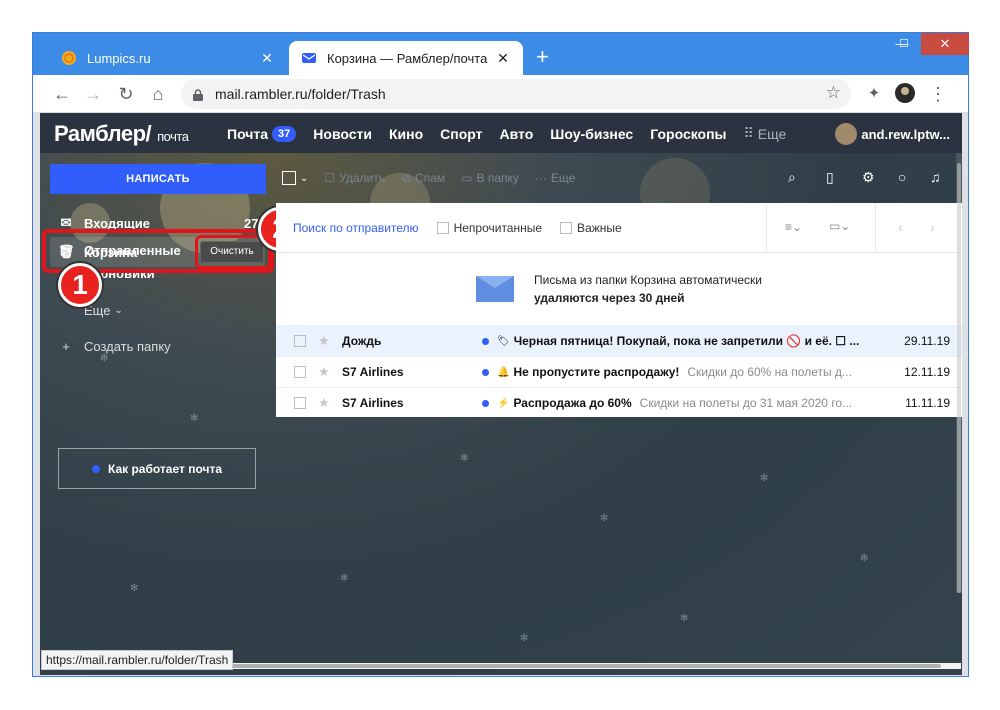 The height and width of the screenshot is (710, 1000). What do you see at coordinates (284, 133) in the screenshot?
I see `unread-count-badge: 37` at bounding box center [284, 133].